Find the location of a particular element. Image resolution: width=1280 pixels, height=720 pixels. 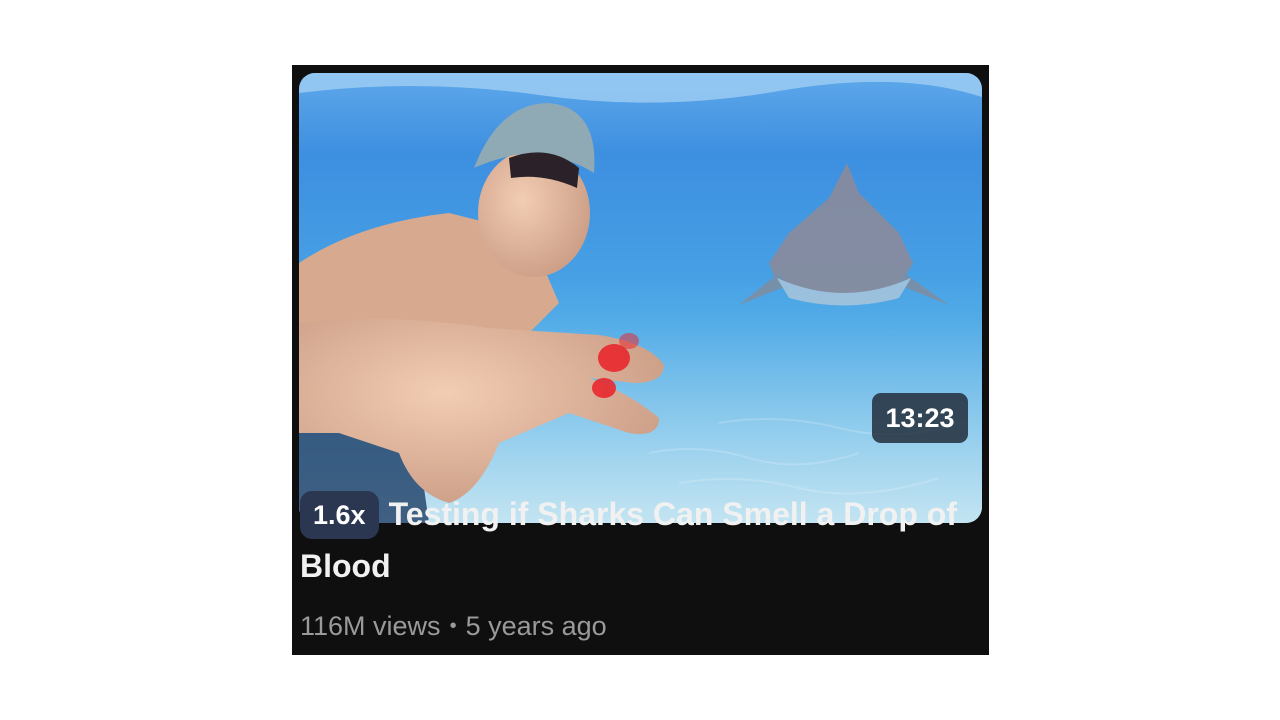

upload-age: 5 years ago is located at coordinates (536, 626).